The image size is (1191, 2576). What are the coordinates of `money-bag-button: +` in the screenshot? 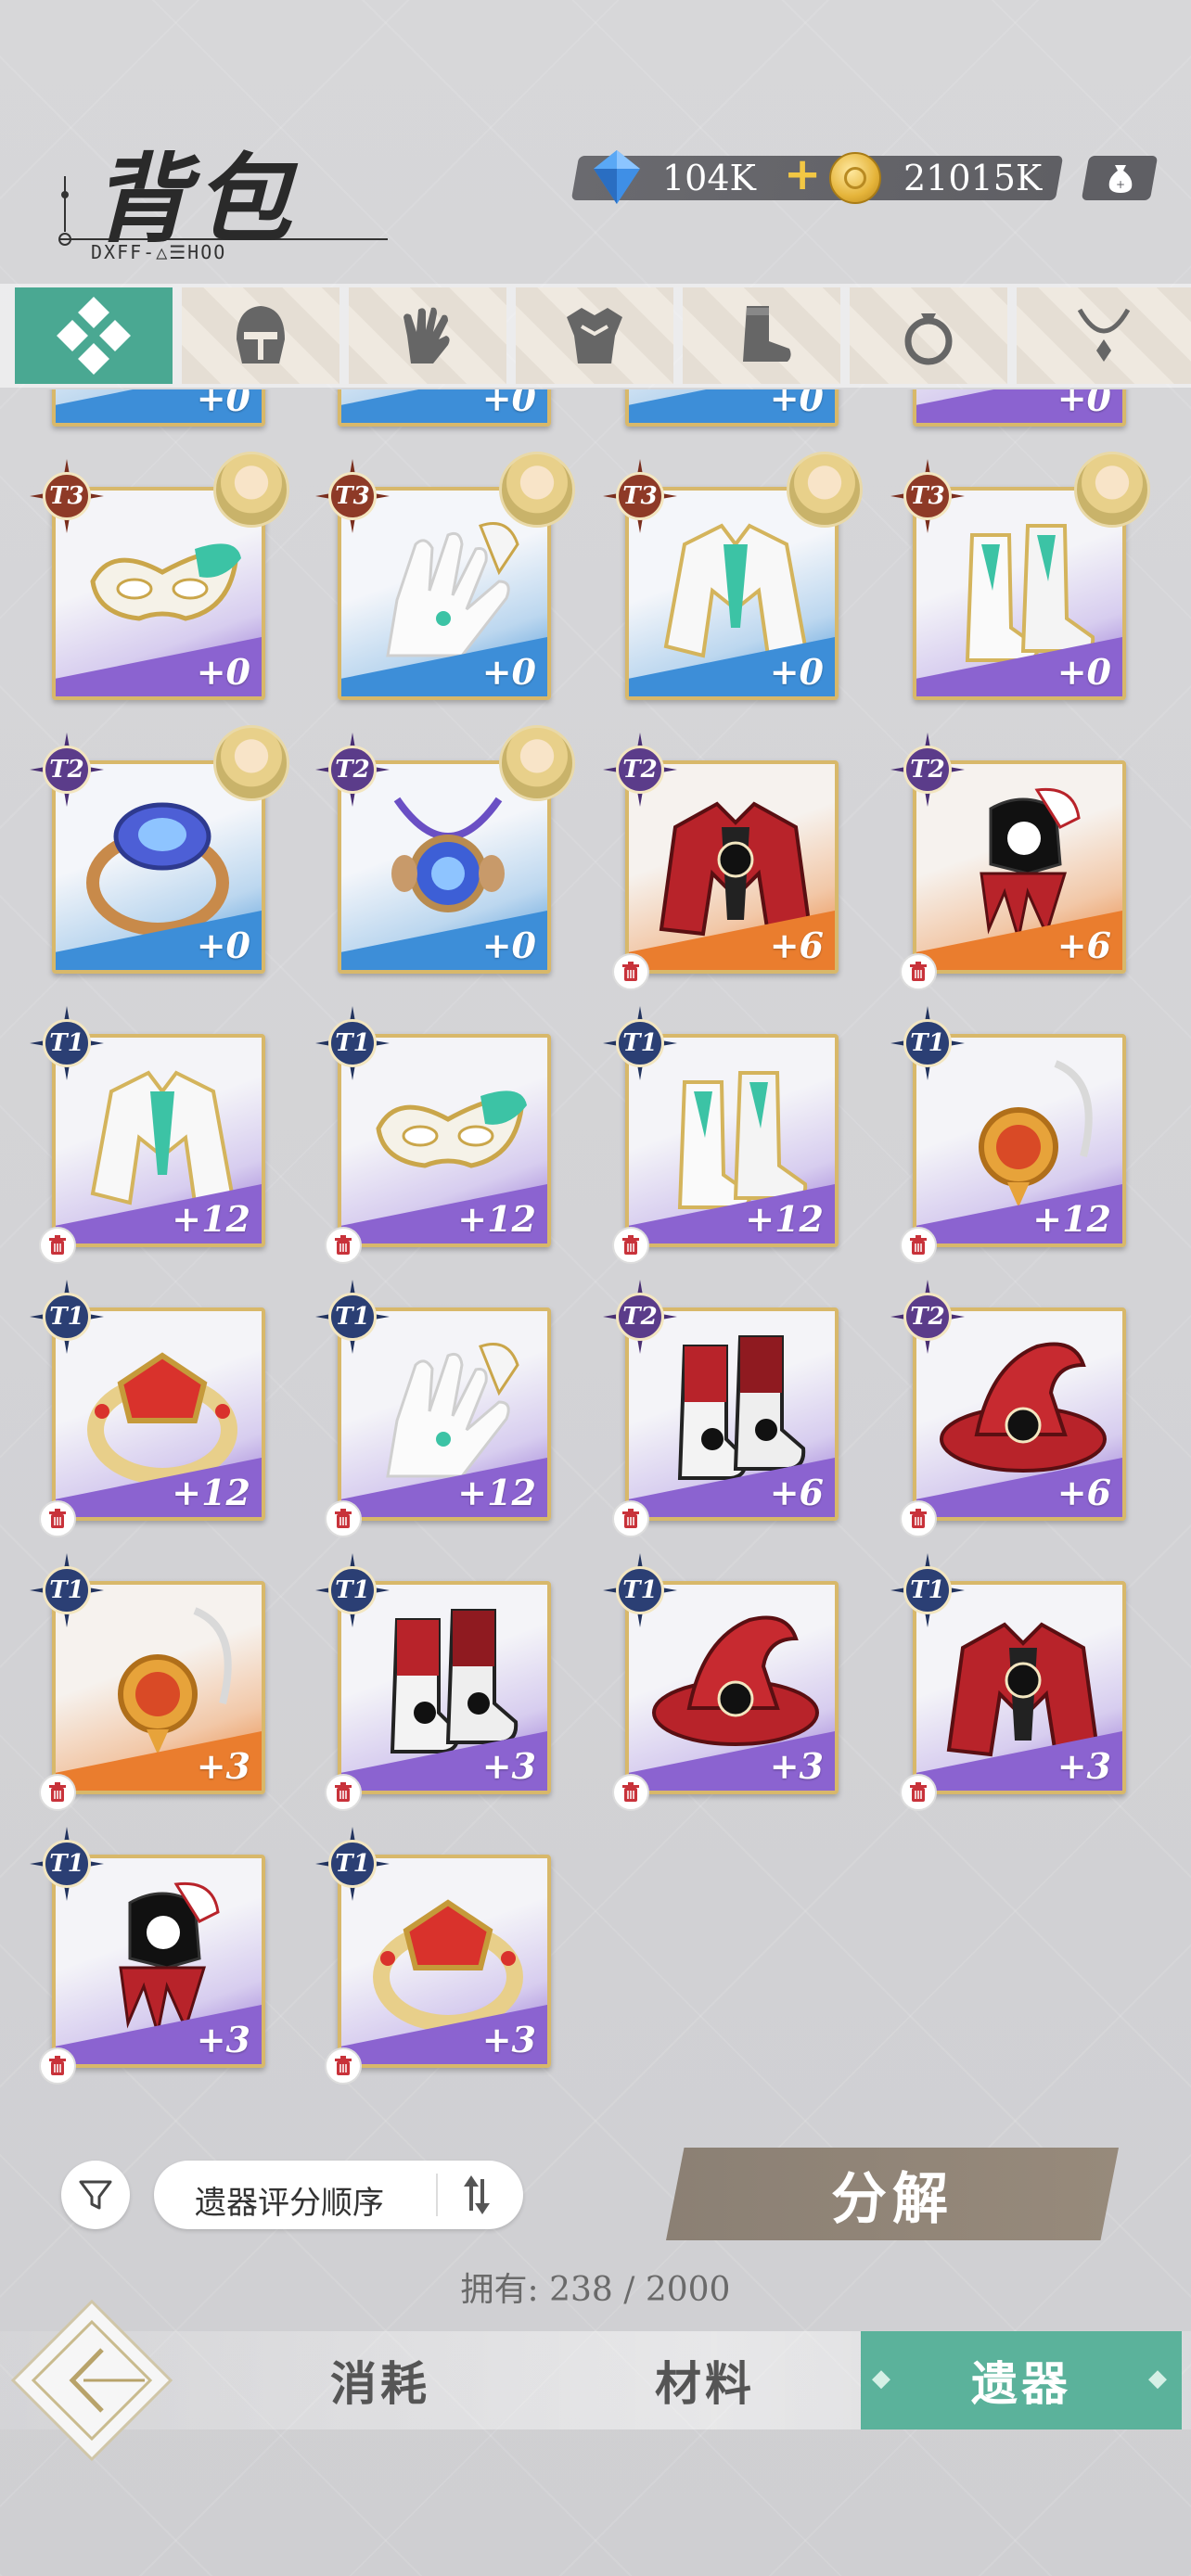 It's located at (1120, 178).